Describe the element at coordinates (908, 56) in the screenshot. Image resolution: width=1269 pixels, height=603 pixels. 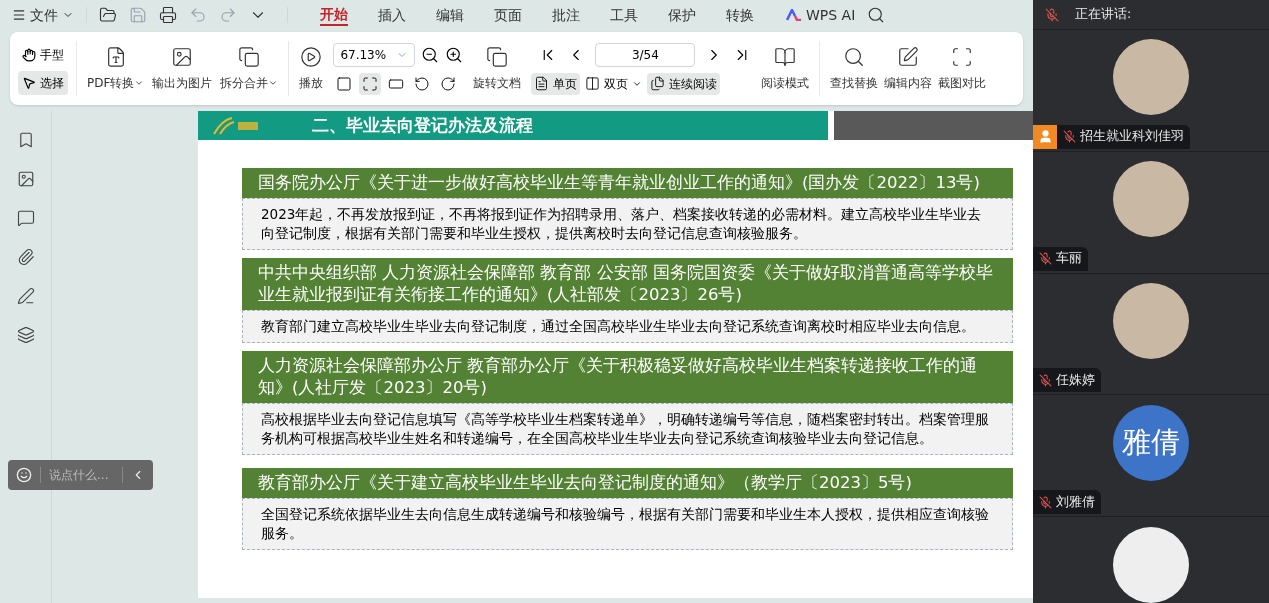
I see `edit-icon` at that location.